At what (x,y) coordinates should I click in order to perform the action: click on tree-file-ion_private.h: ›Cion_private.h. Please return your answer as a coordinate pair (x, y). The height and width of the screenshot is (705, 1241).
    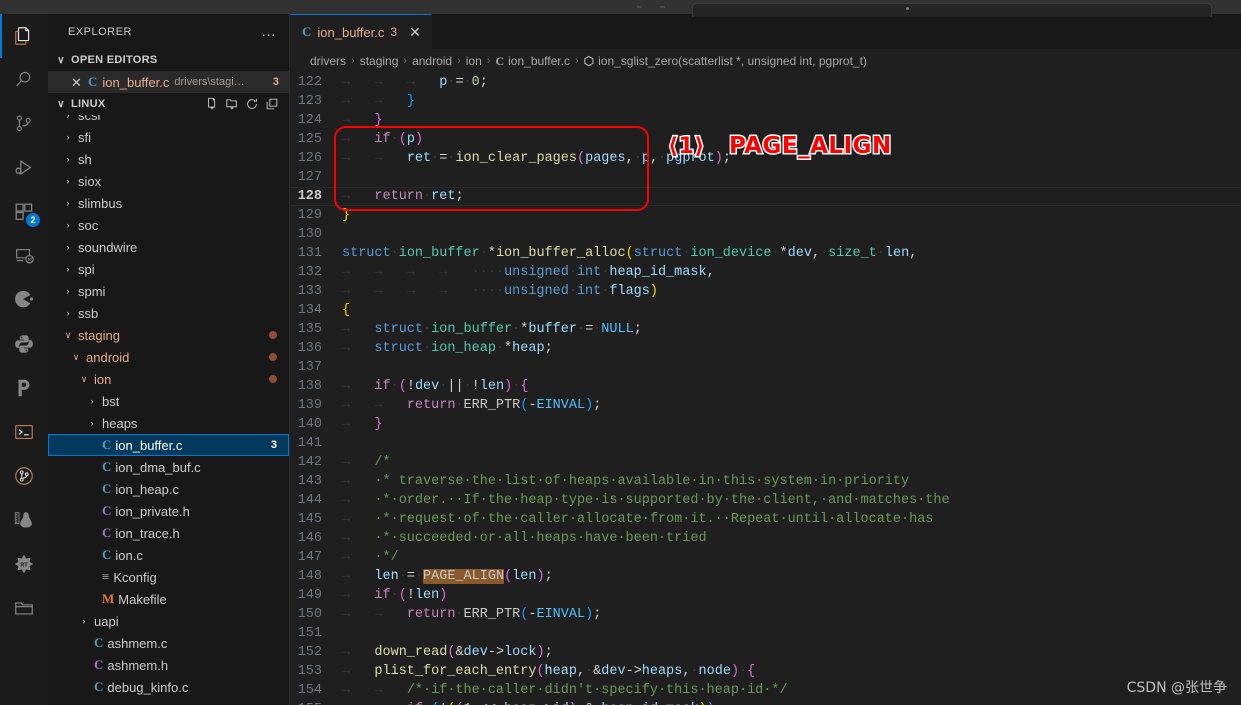
    Looking at the image, I should click on (168, 511).